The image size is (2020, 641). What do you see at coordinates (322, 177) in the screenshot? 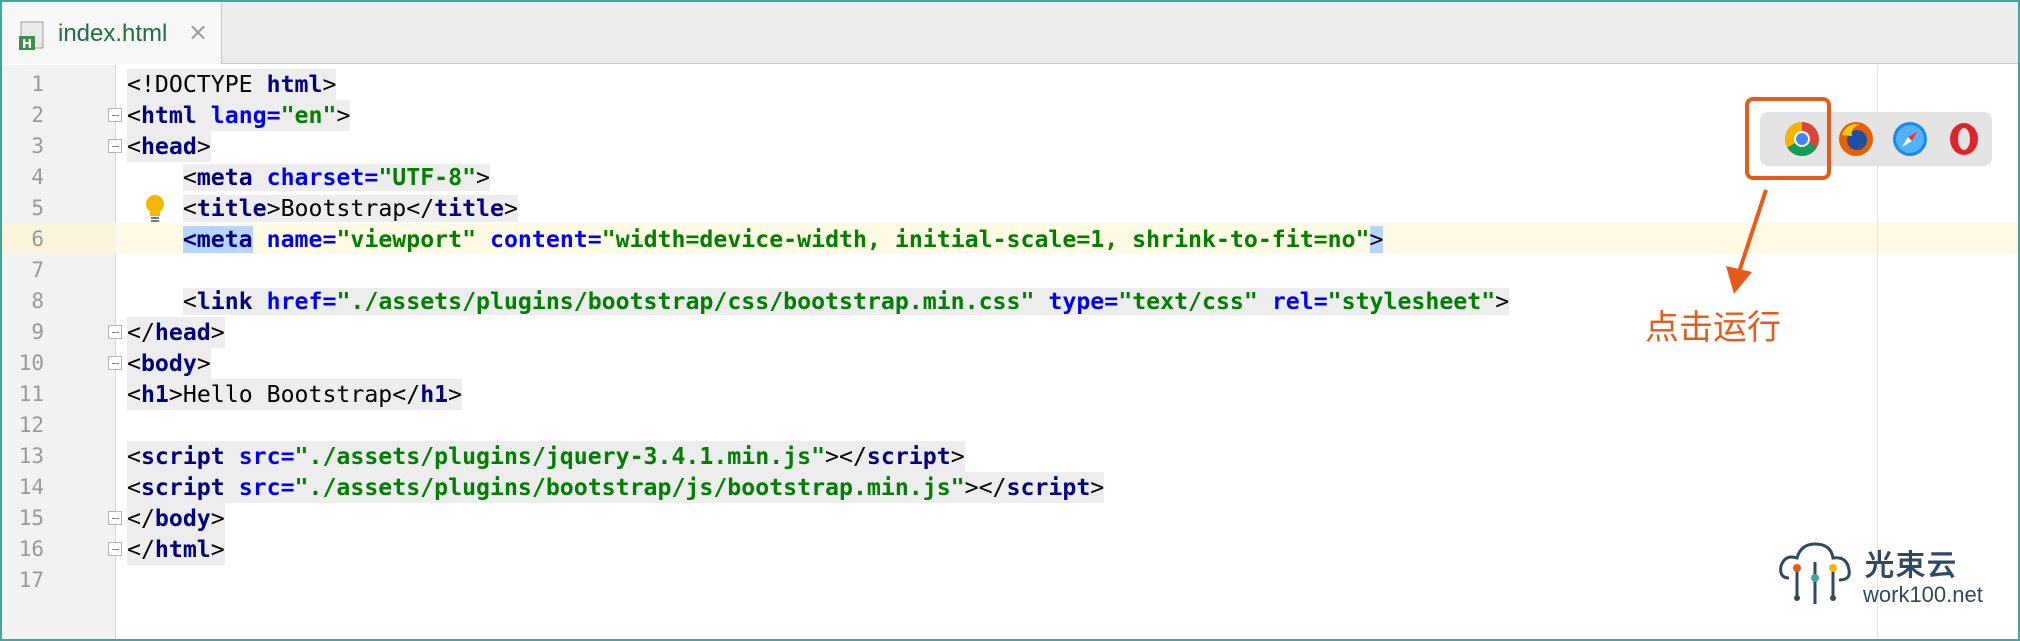
I see `code-token: charset=` at bounding box center [322, 177].